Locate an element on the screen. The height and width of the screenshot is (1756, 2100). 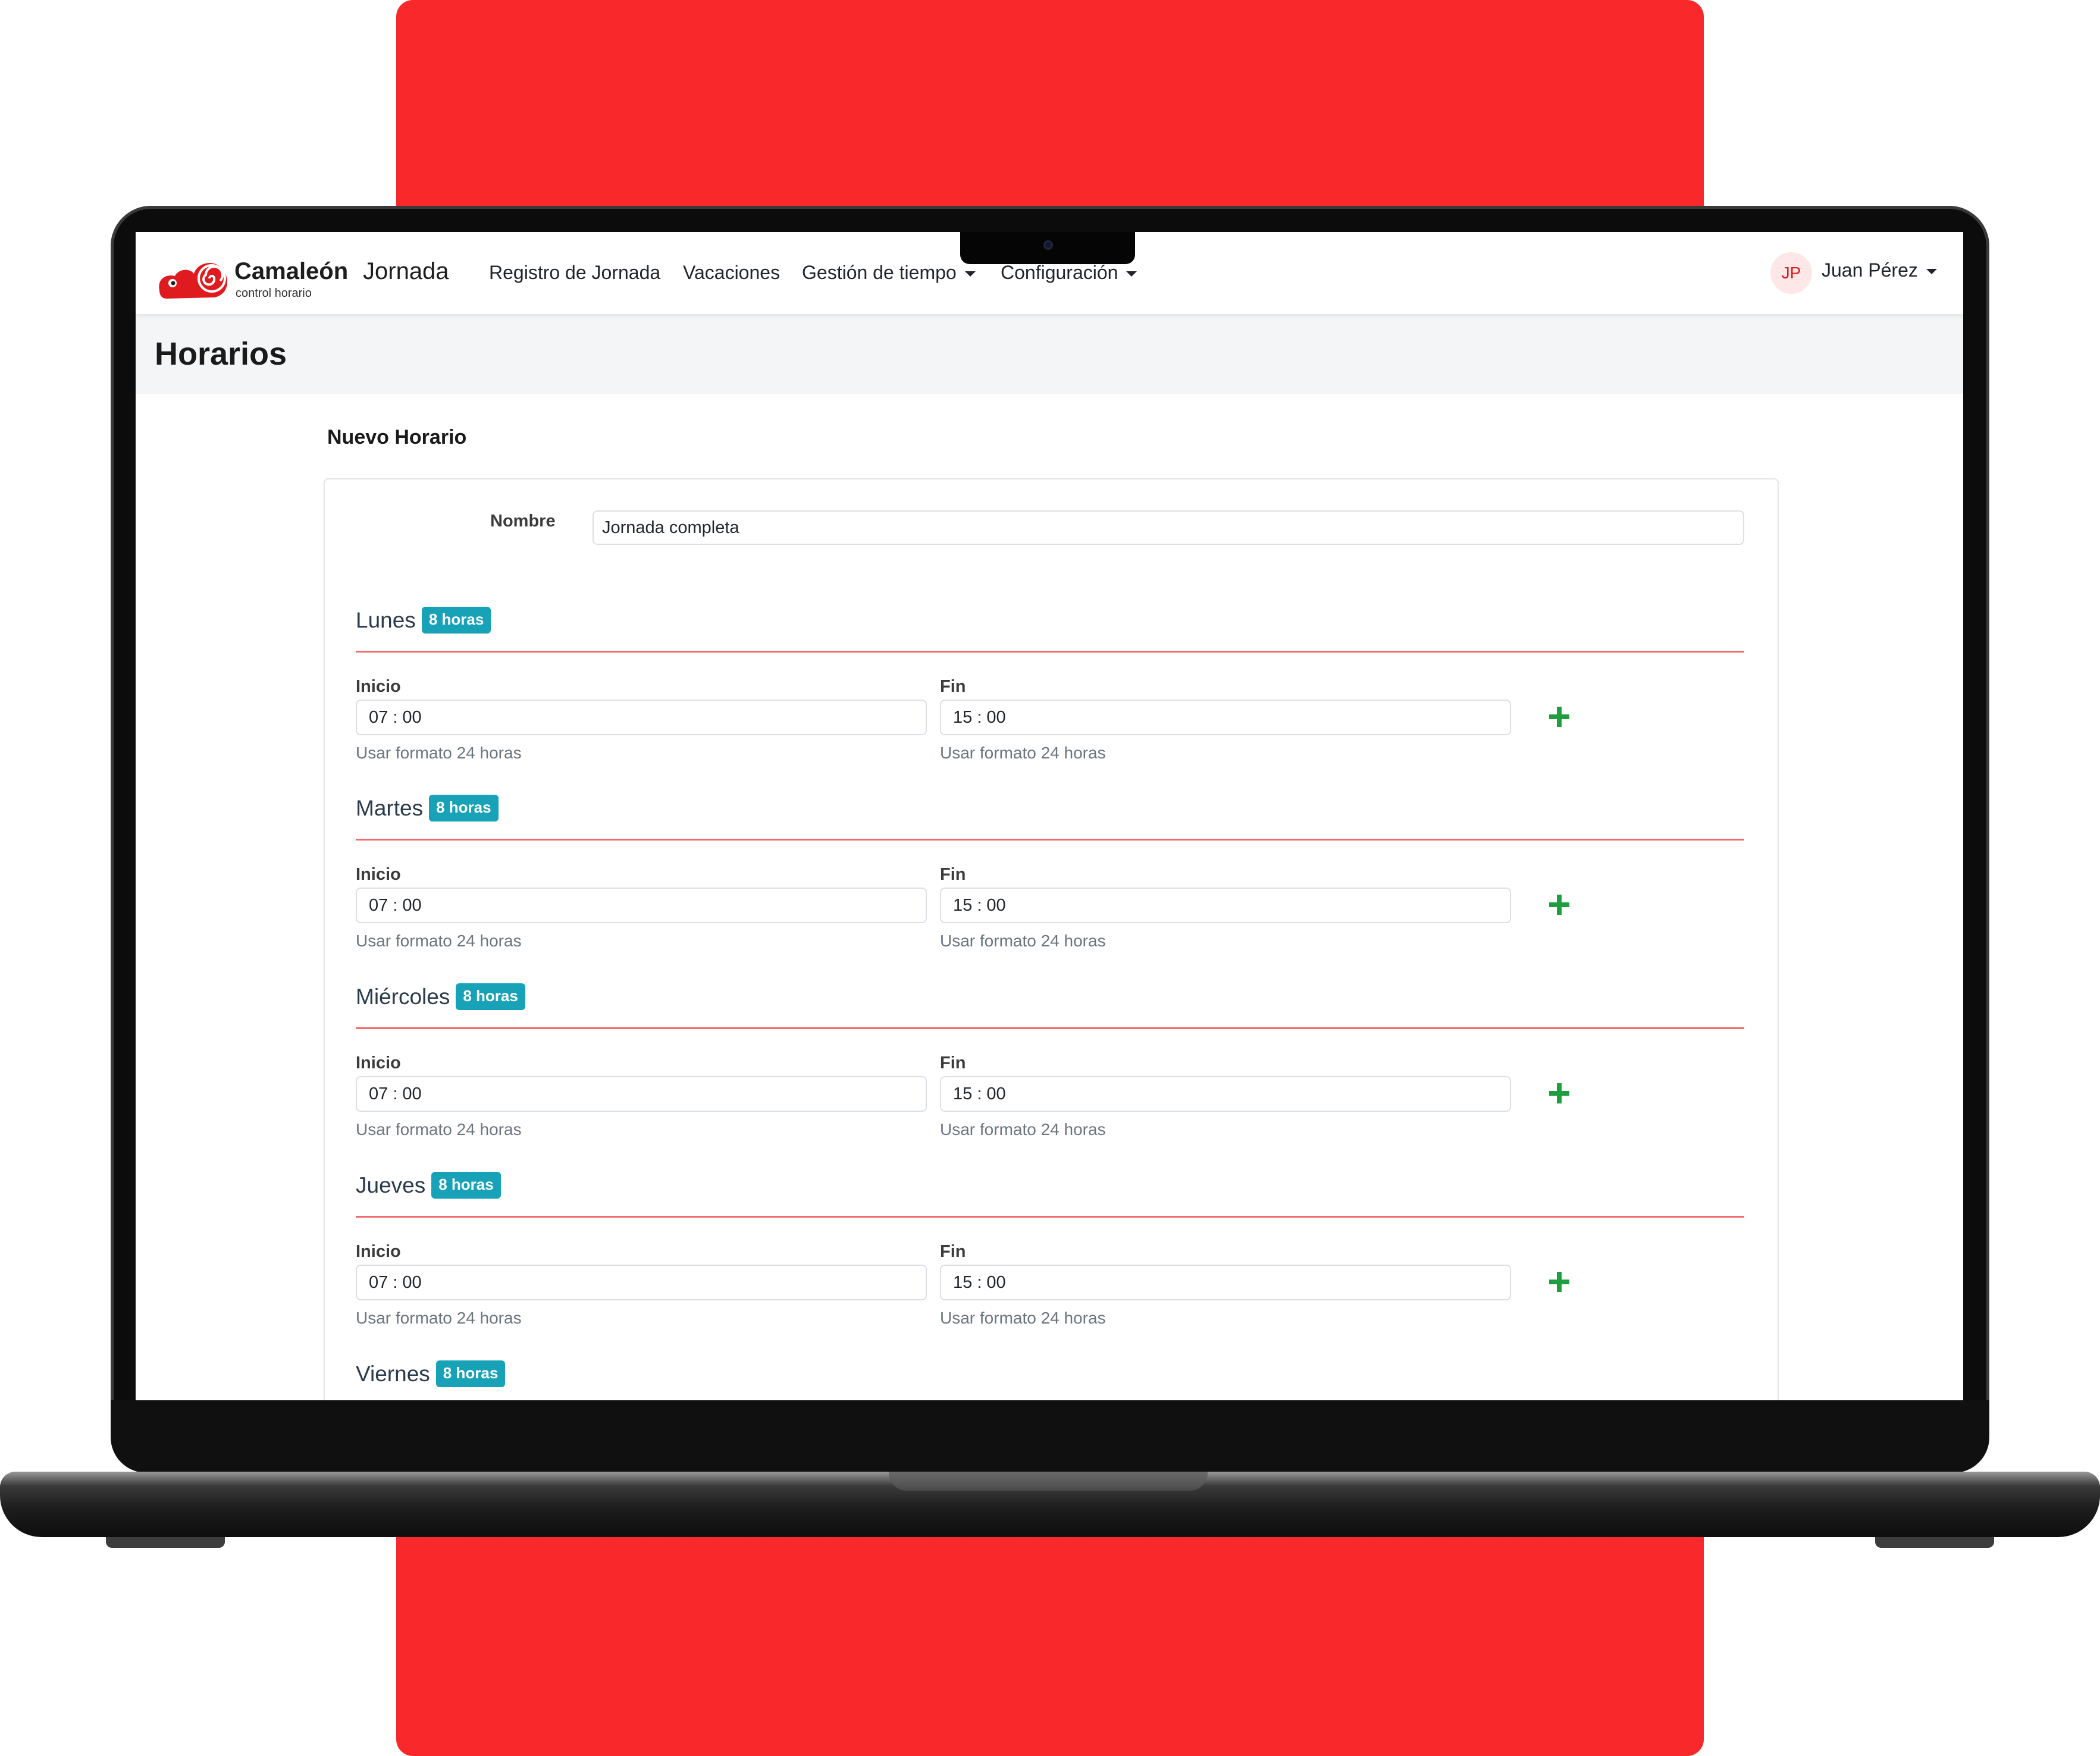
nav-label: Vacaciones is located at coordinates (732, 272).